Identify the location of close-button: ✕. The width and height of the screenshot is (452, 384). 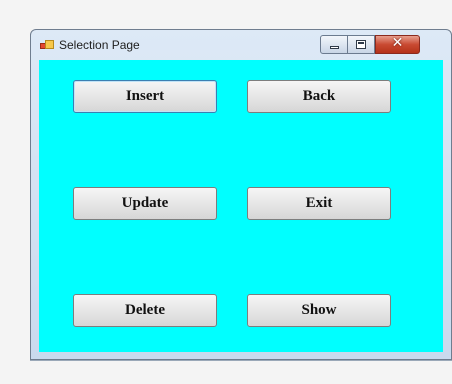
(397, 44).